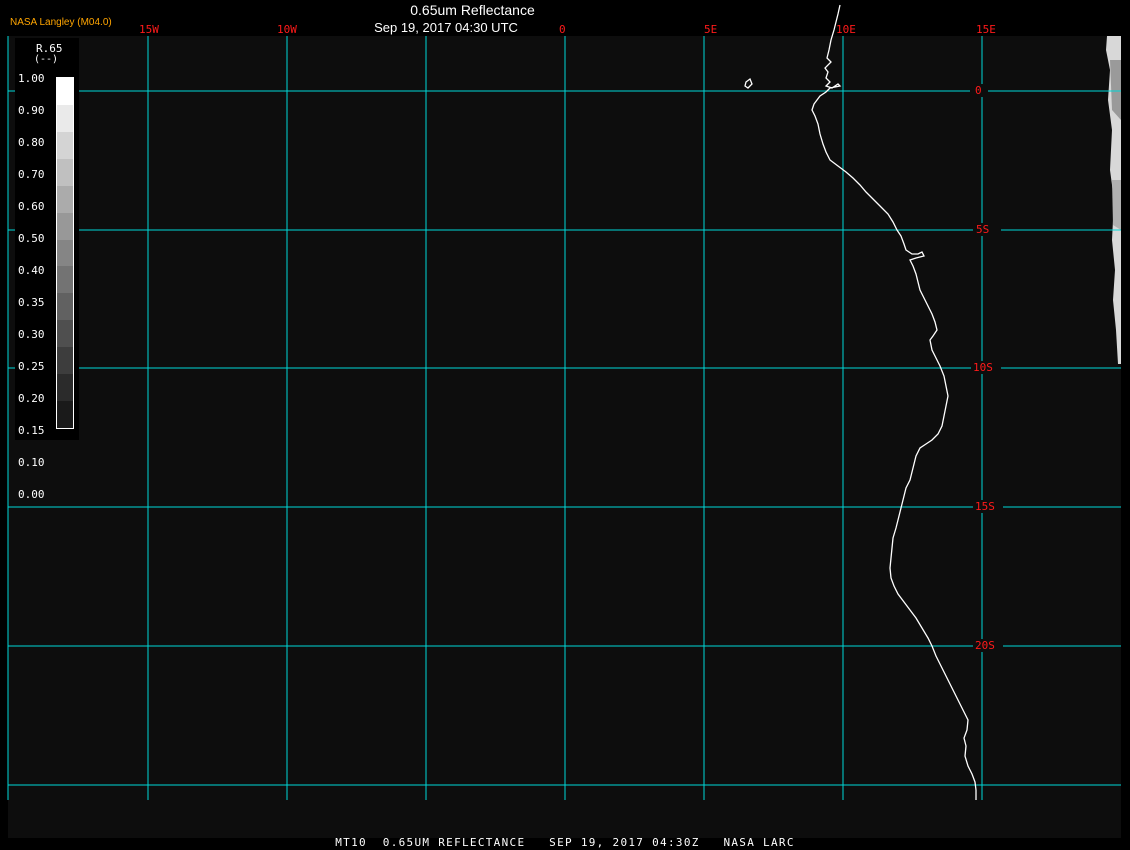  Describe the element at coordinates (983, 367) in the screenshot. I see `lat-label: 10S` at that location.